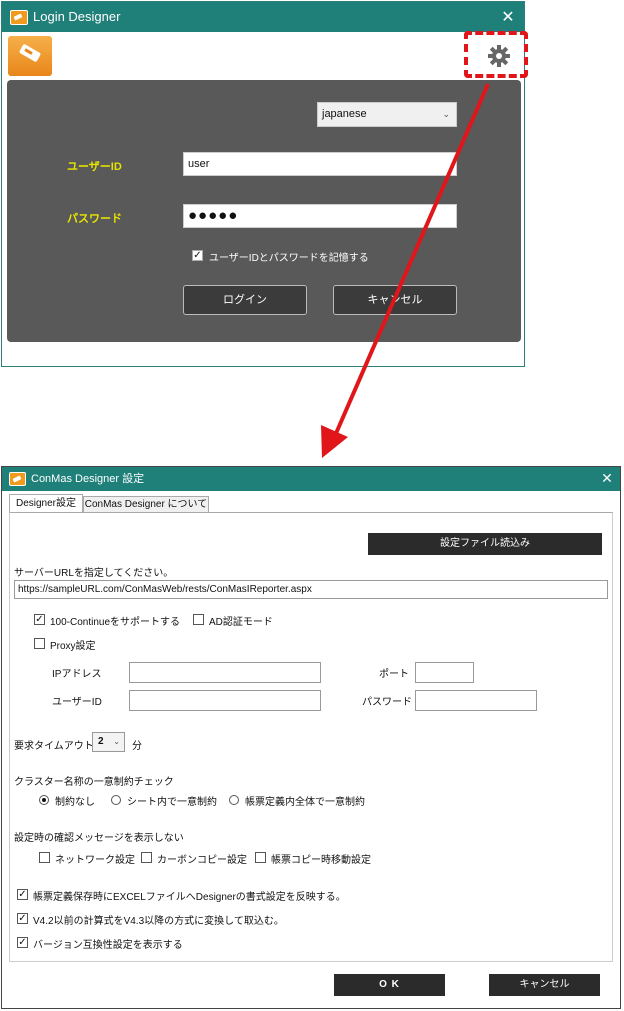  What do you see at coordinates (544, 985) in the screenshot?
I see `settings-cancel-button: キャンセル` at bounding box center [544, 985].